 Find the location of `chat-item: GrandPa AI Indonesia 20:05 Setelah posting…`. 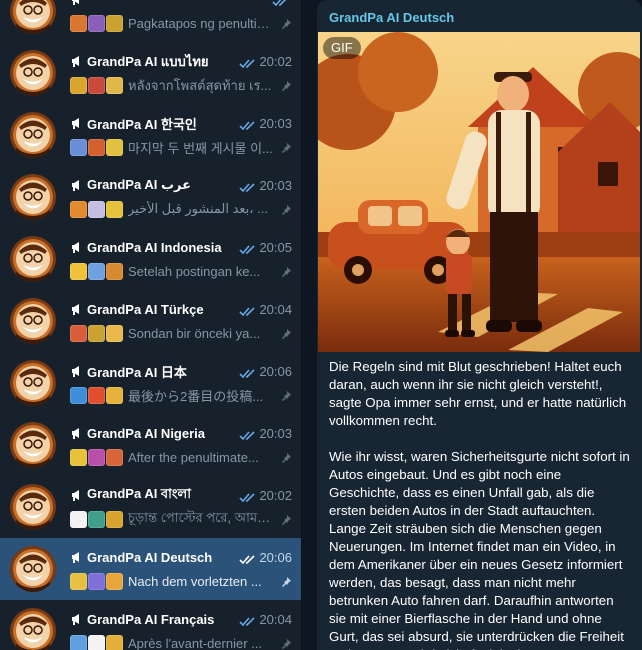

chat-item: GrandPa AI Indonesia 20:05 Setelah posting… is located at coordinates (150, 259).